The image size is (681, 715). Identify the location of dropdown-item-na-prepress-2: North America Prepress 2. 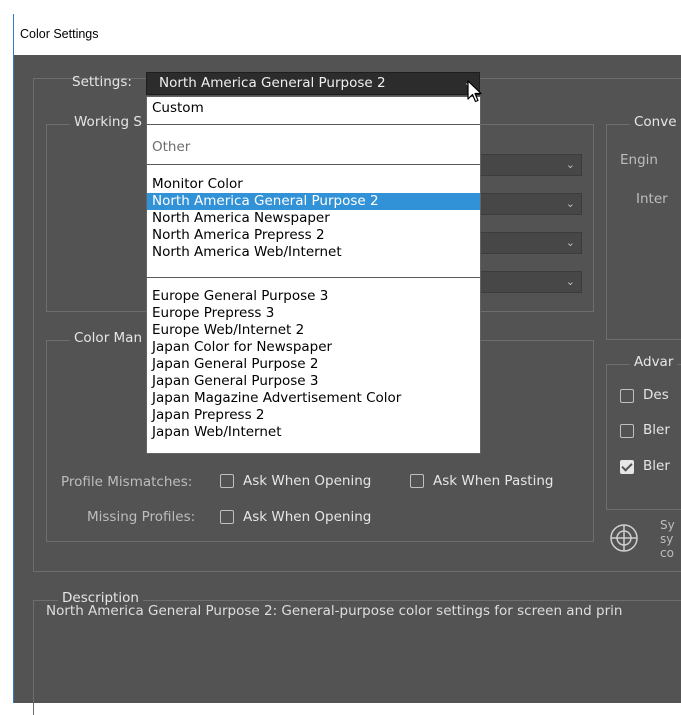
(313, 235).